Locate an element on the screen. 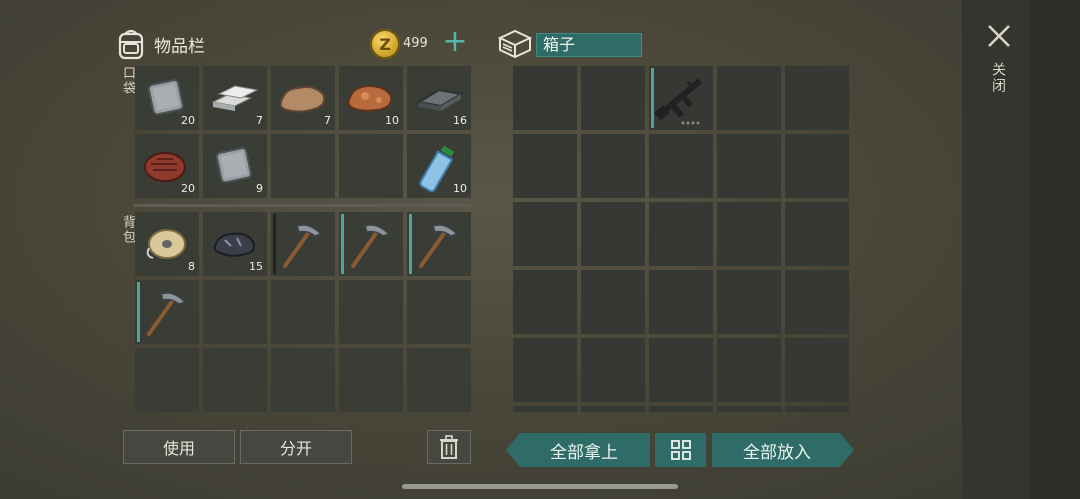 The width and height of the screenshot is (1080, 499). inventory-header: 物品栏 is located at coordinates (160, 44).